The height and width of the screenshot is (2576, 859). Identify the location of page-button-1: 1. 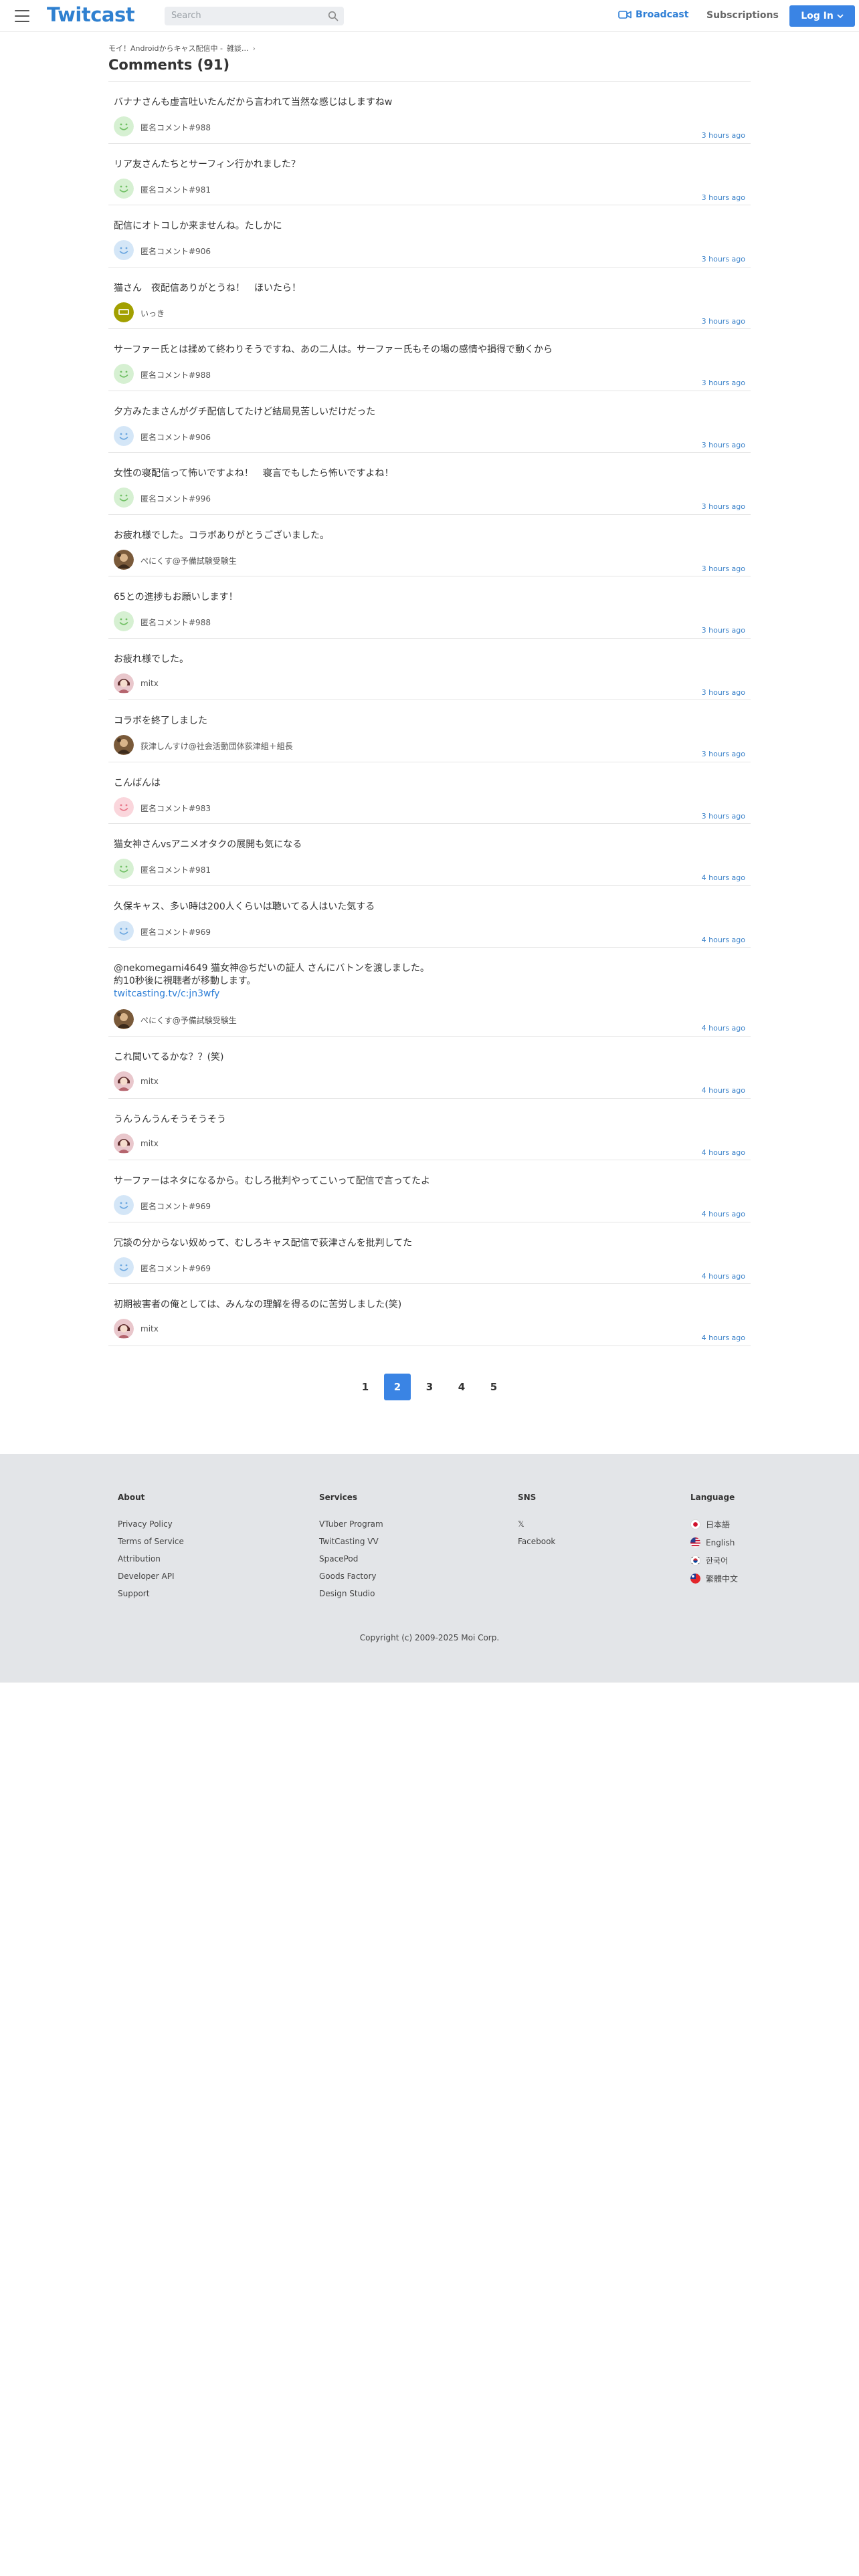
(366, 1387).